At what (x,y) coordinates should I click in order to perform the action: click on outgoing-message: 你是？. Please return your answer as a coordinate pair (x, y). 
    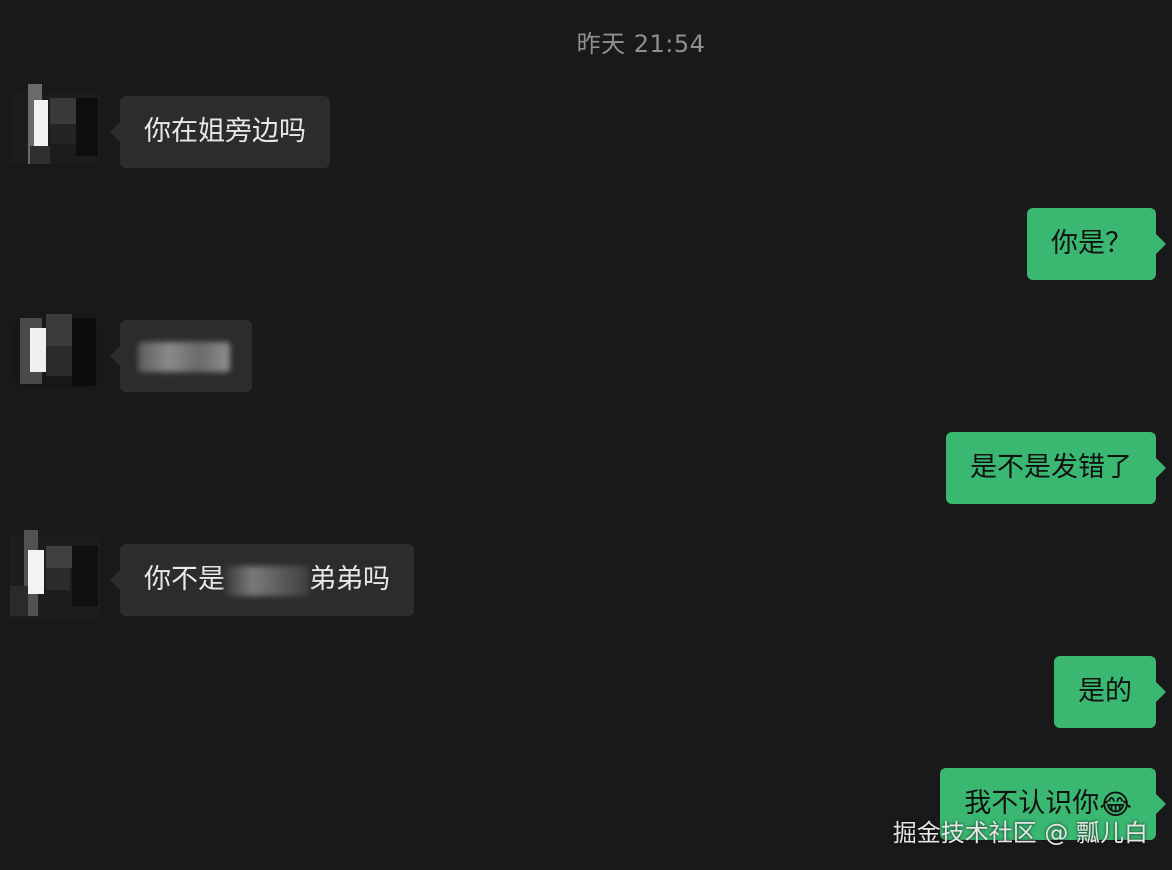
    Looking at the image, I should click on (1096, 244).